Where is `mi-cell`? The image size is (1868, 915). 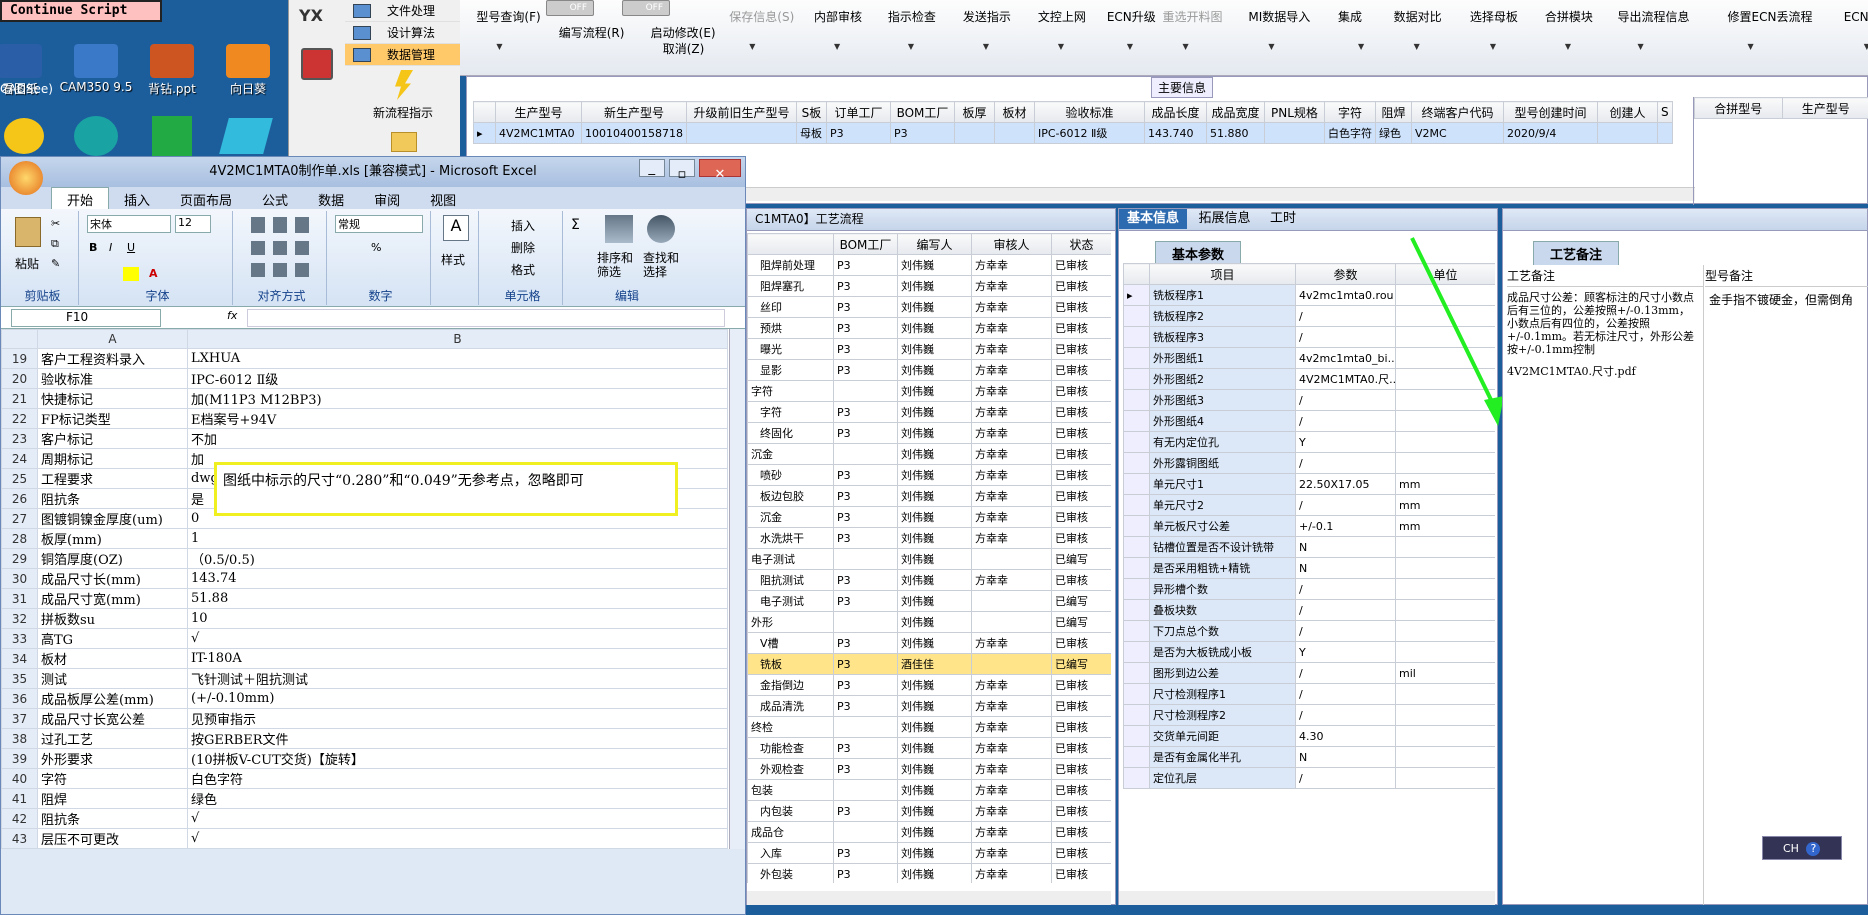
mi-cell is located at coordinates (741, 133).